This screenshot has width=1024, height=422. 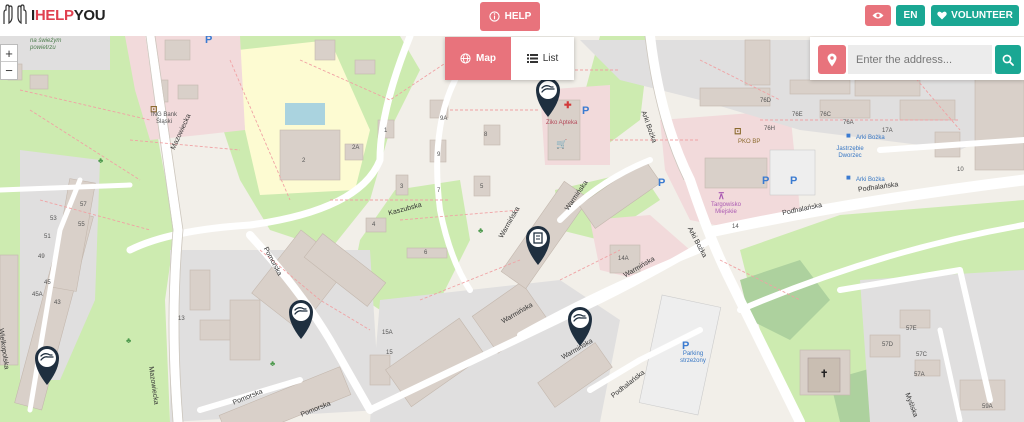 I want to click on volunteer-button: VOLUNTEER, so click(x=975, y=15).